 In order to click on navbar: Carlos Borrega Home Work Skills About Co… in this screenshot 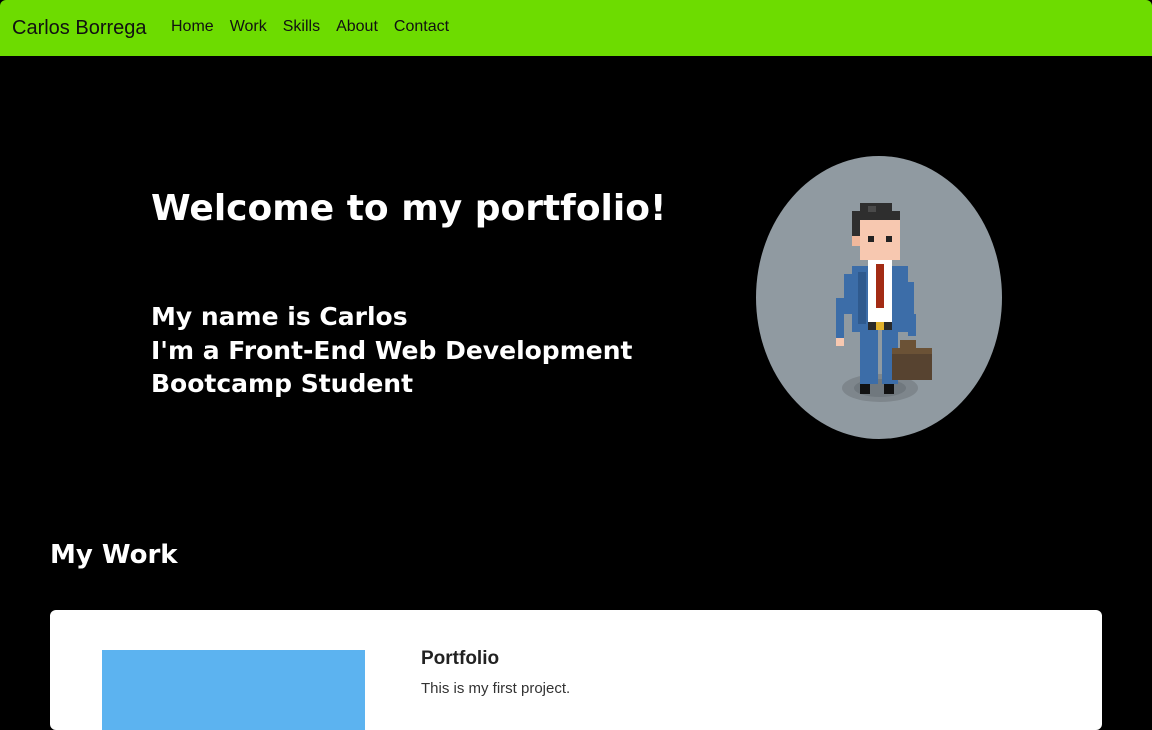, I will do `click(576, 28)`.